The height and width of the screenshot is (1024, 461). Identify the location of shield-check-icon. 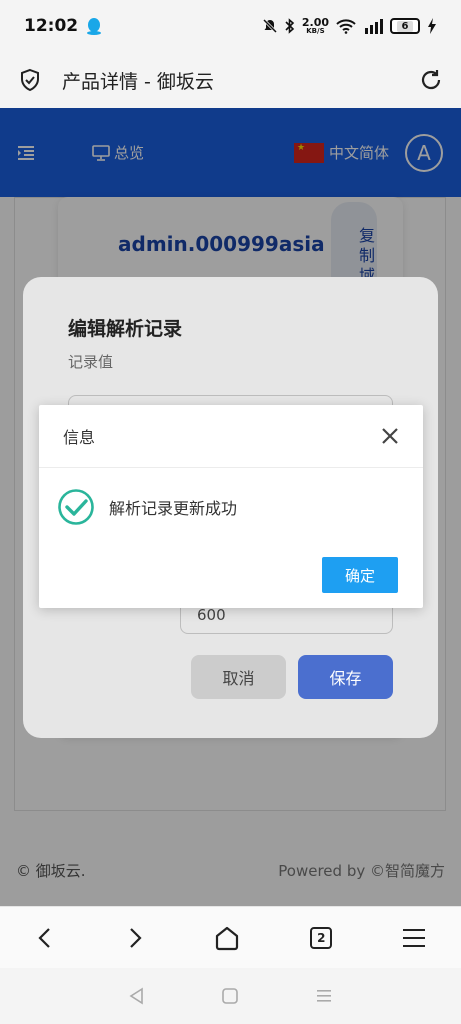
(30, 80).